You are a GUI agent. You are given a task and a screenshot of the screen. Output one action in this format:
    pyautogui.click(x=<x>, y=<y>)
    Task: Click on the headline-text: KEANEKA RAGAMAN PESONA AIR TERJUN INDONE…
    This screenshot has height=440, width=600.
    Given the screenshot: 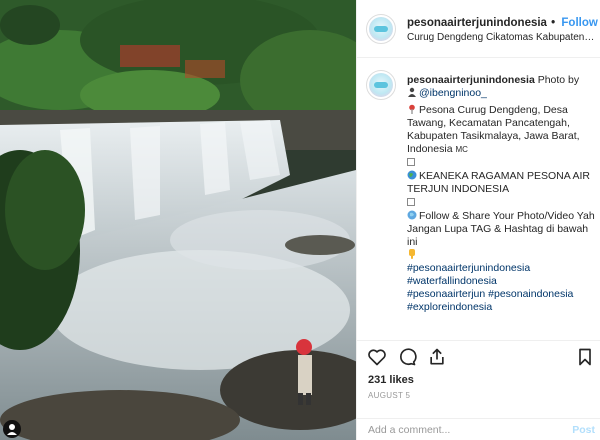 What is the action you would take?
    pyautogui.click(x=498, y=182)
    